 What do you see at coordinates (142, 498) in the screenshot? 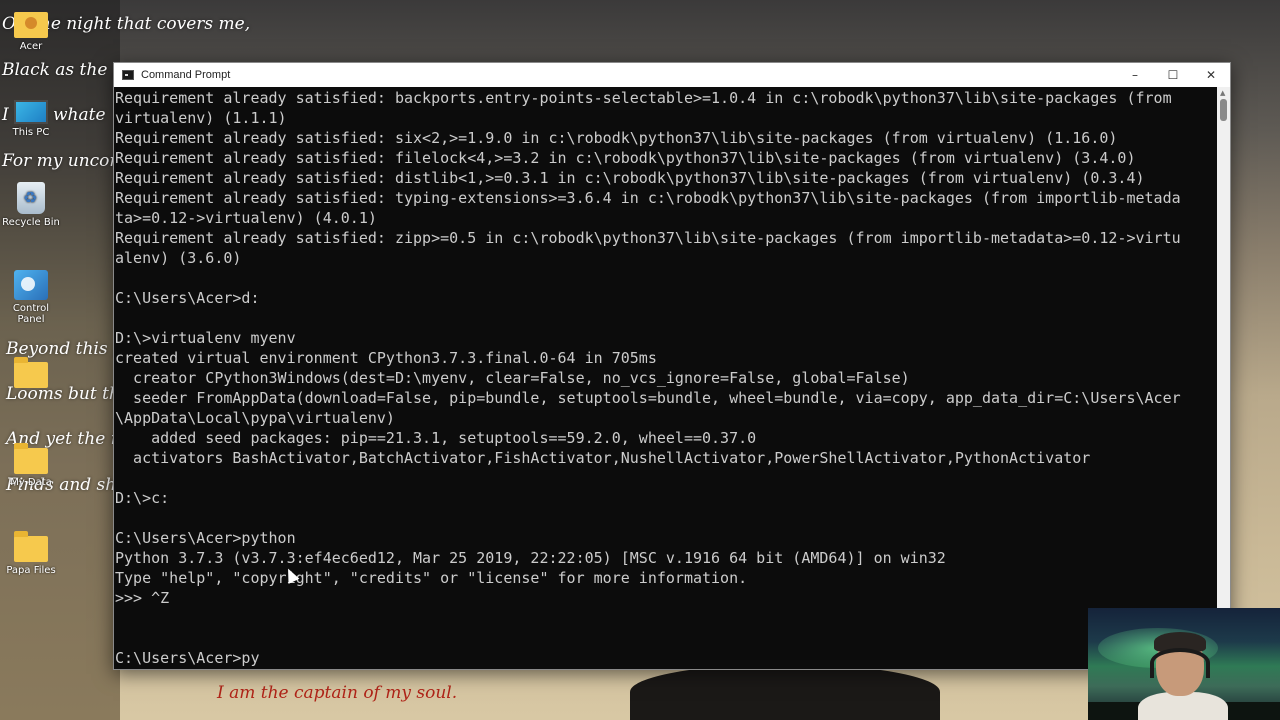
I see `console-line: D:\>c:` at bounding box center [142, 498].